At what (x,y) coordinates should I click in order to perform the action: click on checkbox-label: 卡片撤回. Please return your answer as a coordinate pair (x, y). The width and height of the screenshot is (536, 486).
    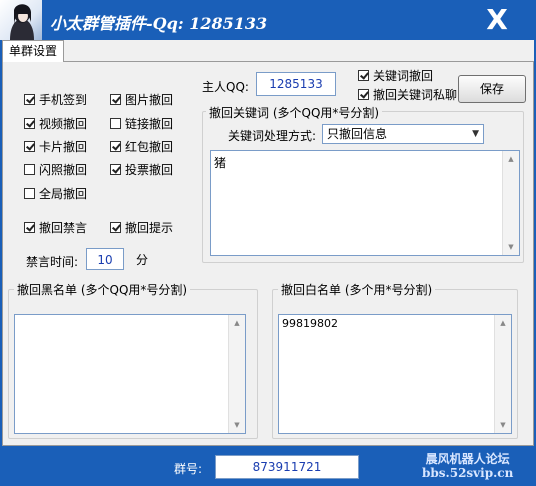
    Looking at the image, I should click on (63, 147).